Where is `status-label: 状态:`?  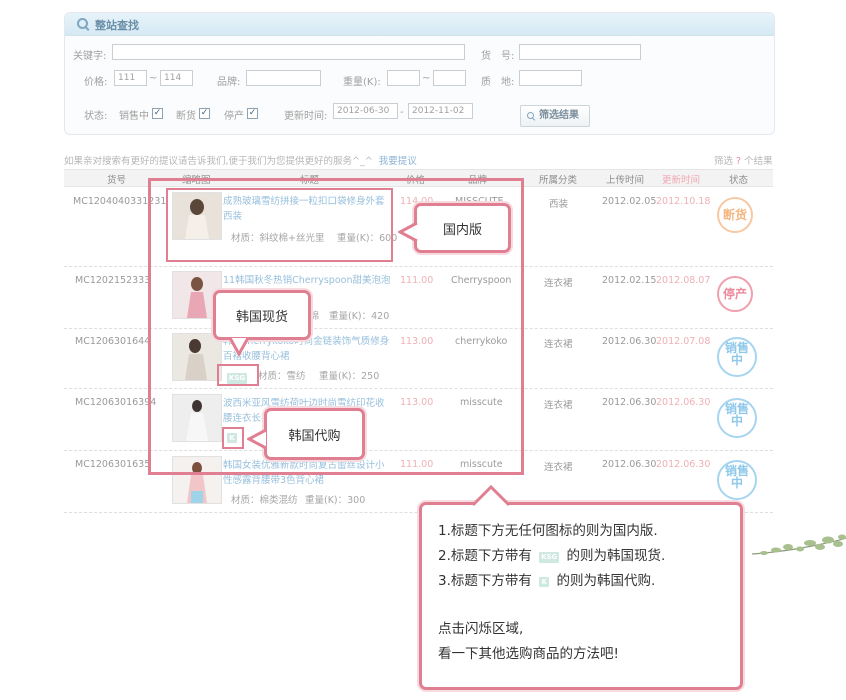
status-label: 状态: is located at coordinates (96, 116).